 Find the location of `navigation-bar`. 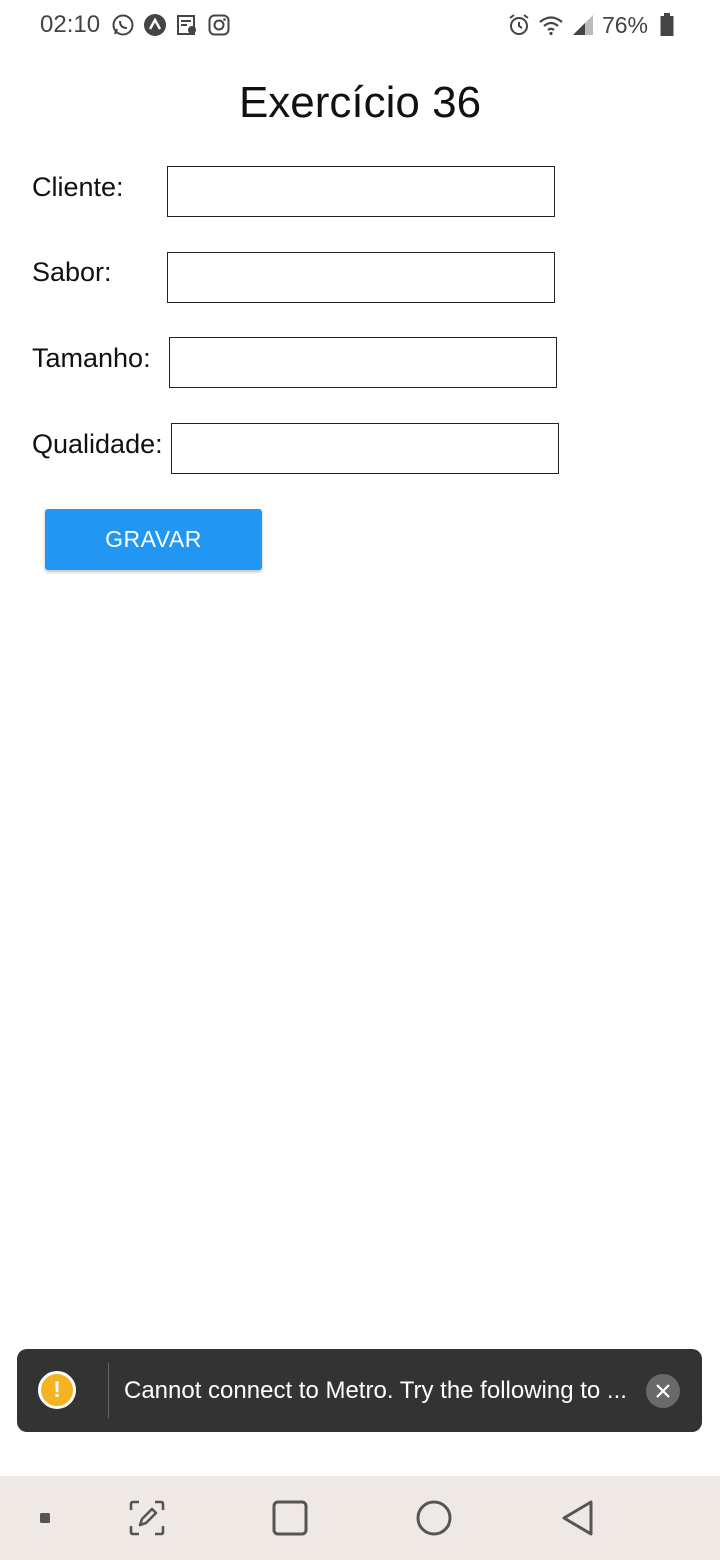

navigation-bar is located at coordinates (360, 1518).